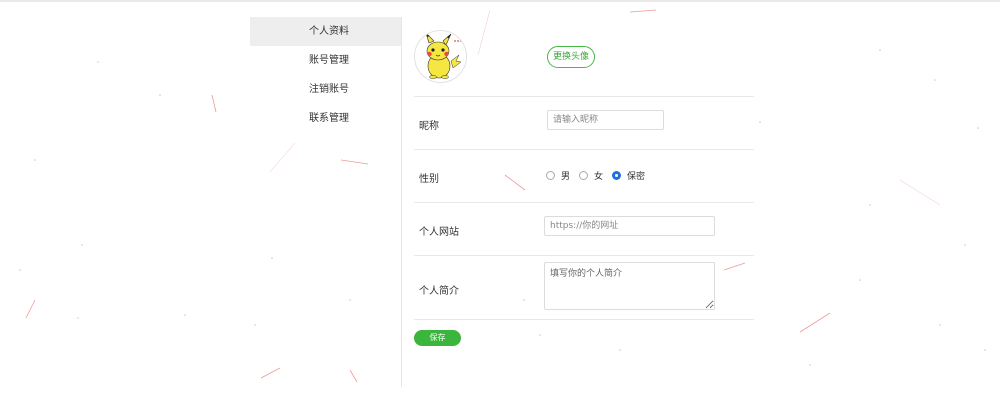 This screenshot has height=400, width=1000. Describe the element at coordinates (429, 179) in the screenshot. I see `gender-label: 性别` at that location.